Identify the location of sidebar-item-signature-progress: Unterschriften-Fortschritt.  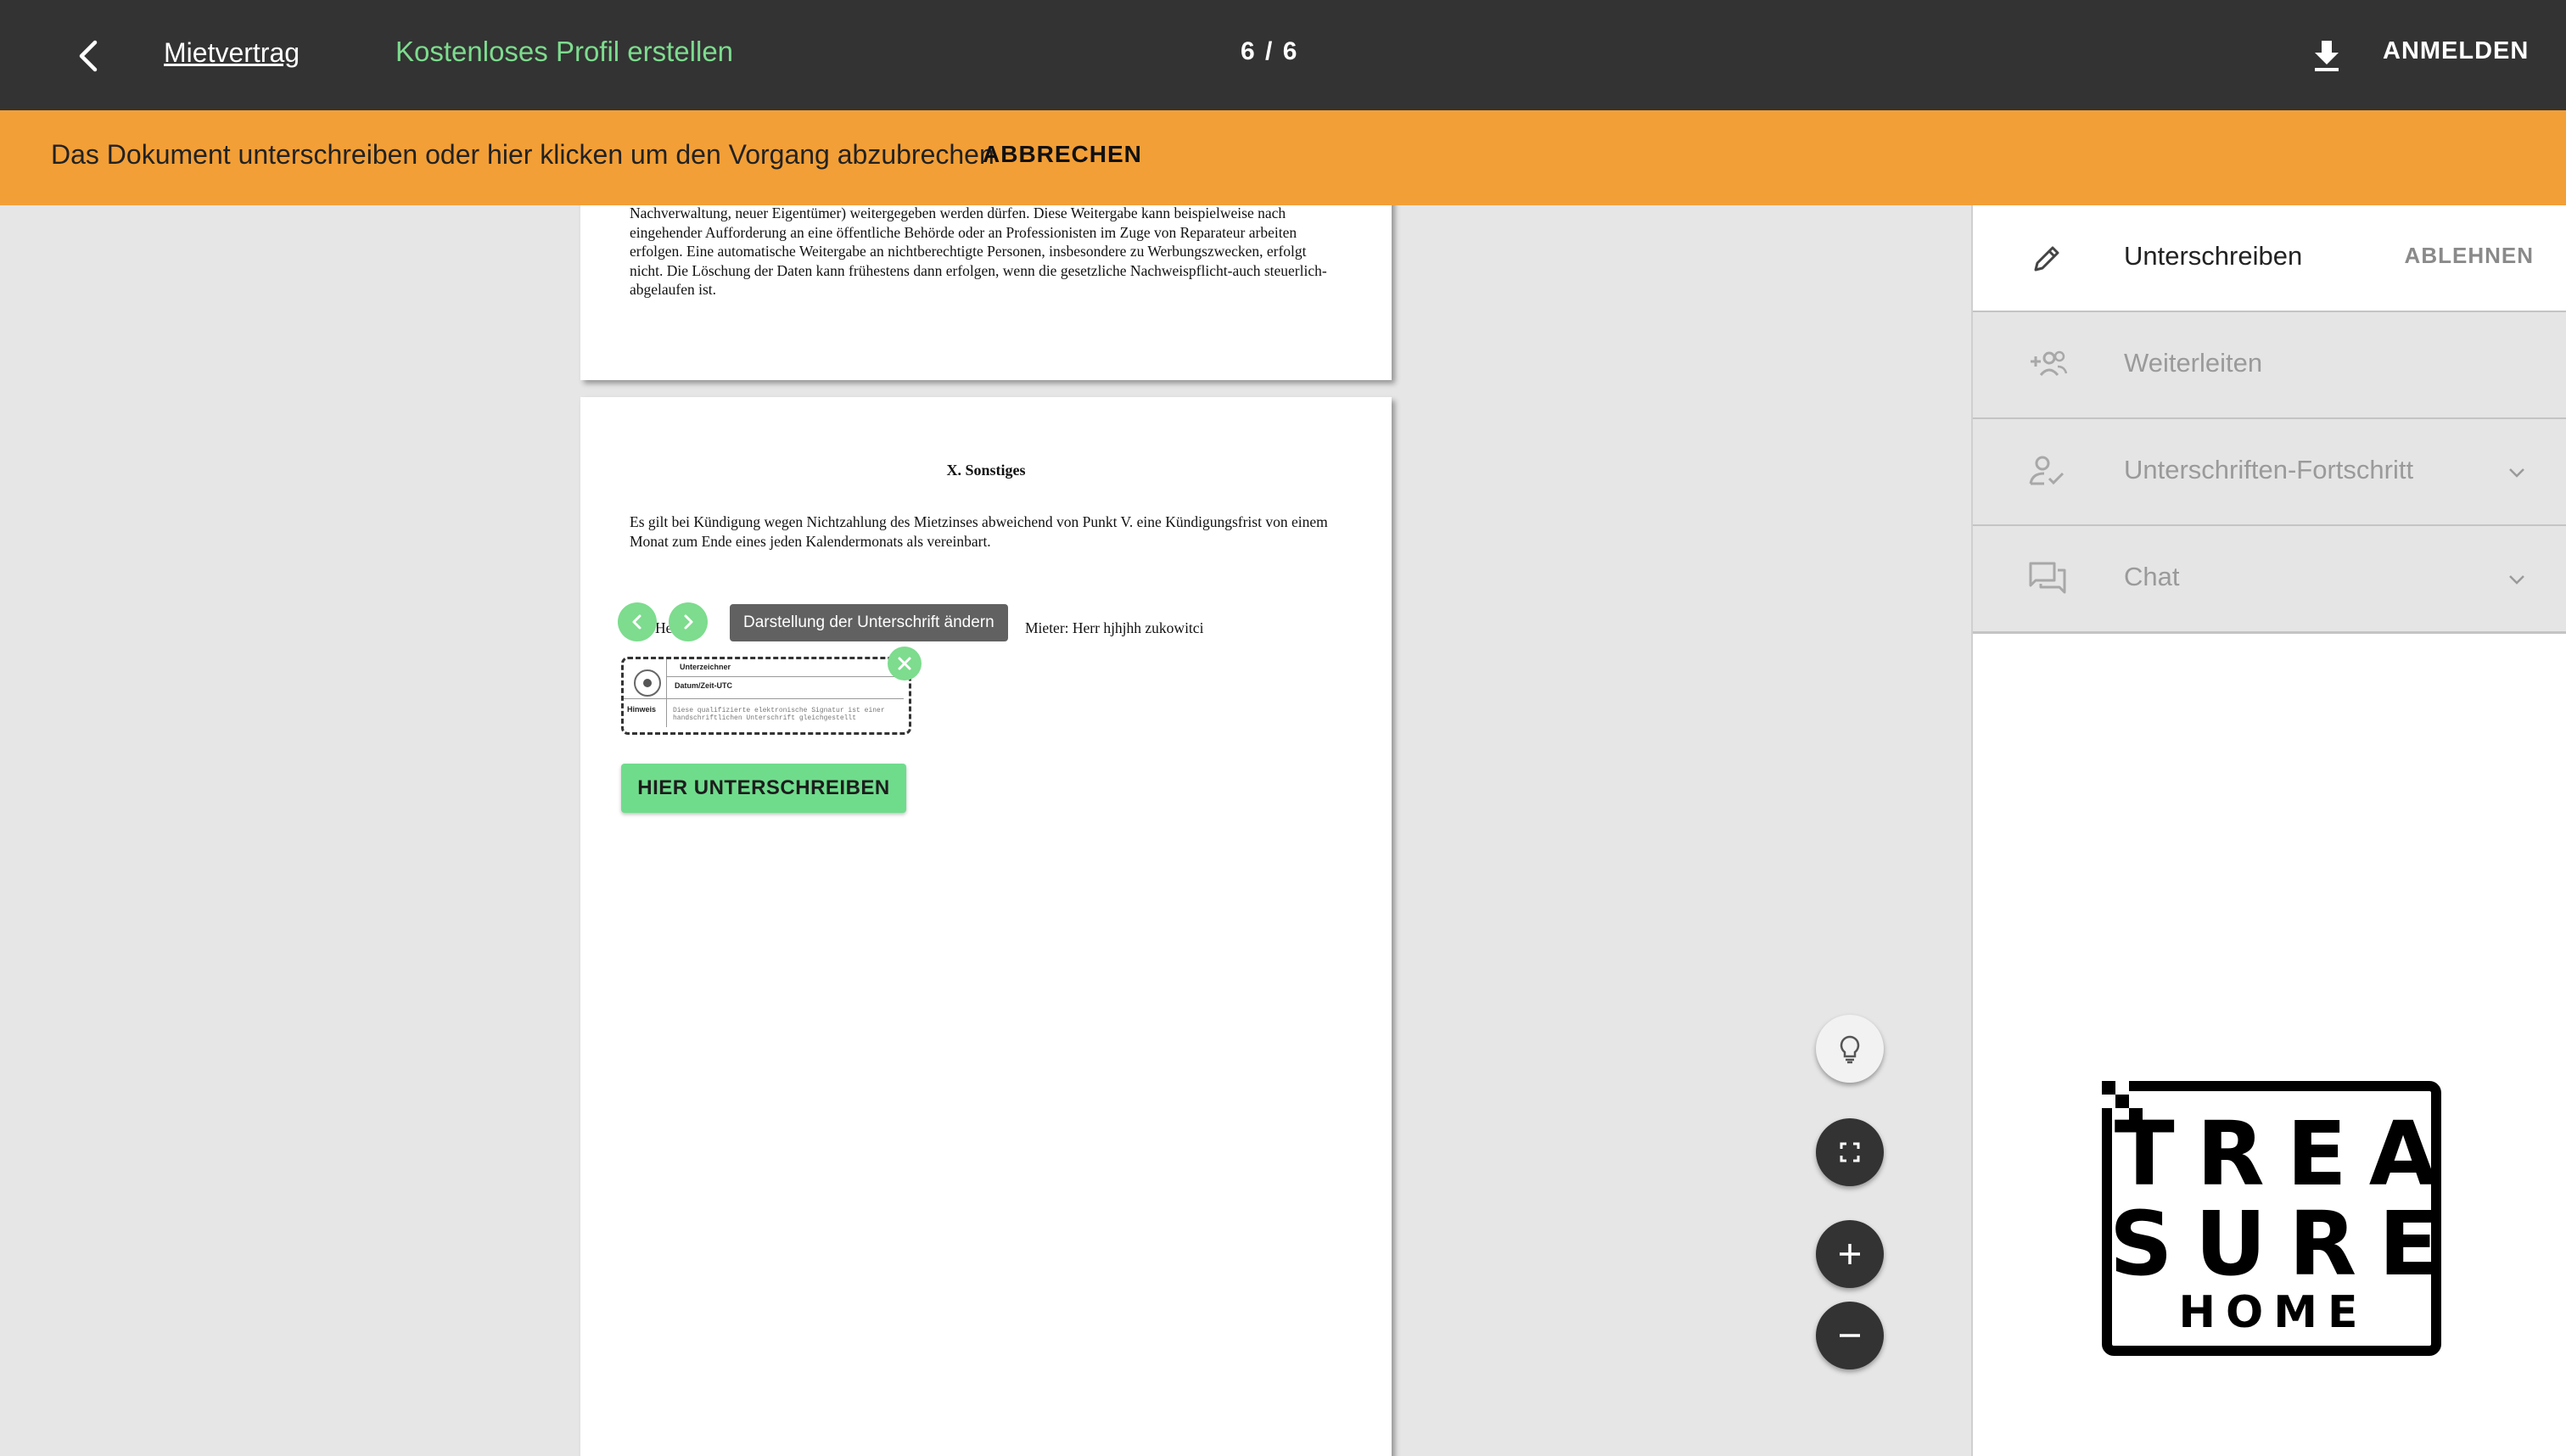
(2269, 473).